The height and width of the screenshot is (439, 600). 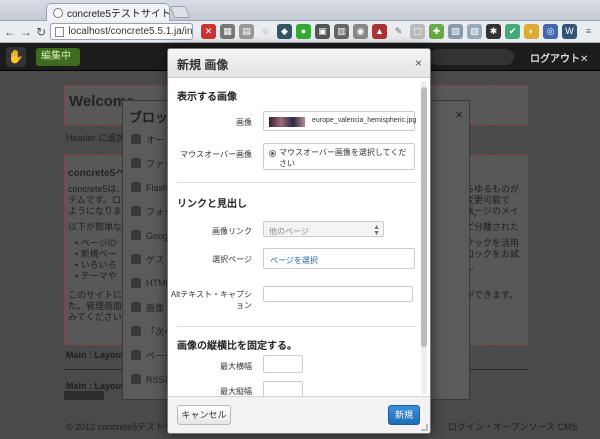 I want to click on select-page-link: ページを選択, so click(x=294, y=260).